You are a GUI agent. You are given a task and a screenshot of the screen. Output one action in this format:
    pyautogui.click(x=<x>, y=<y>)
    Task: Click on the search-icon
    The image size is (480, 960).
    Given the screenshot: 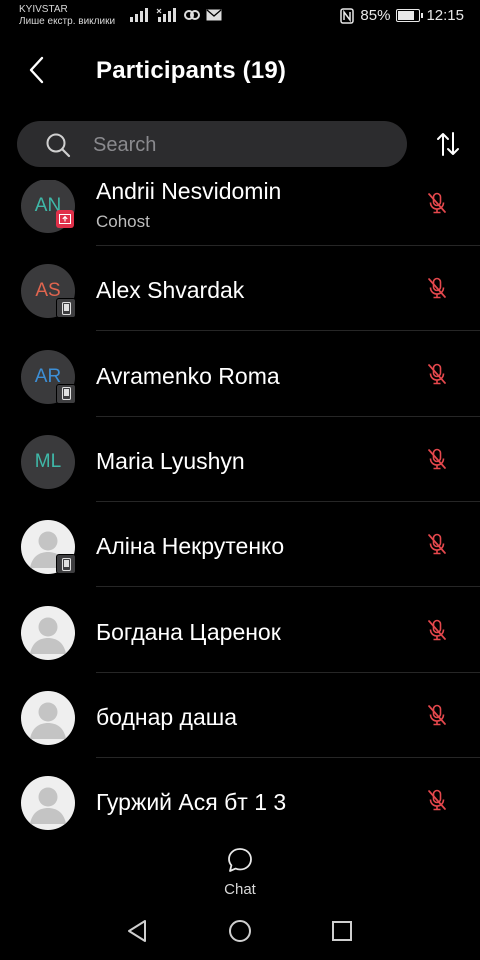 What is the action you would take?
    pyautogui.click(x=58, y=145)
    